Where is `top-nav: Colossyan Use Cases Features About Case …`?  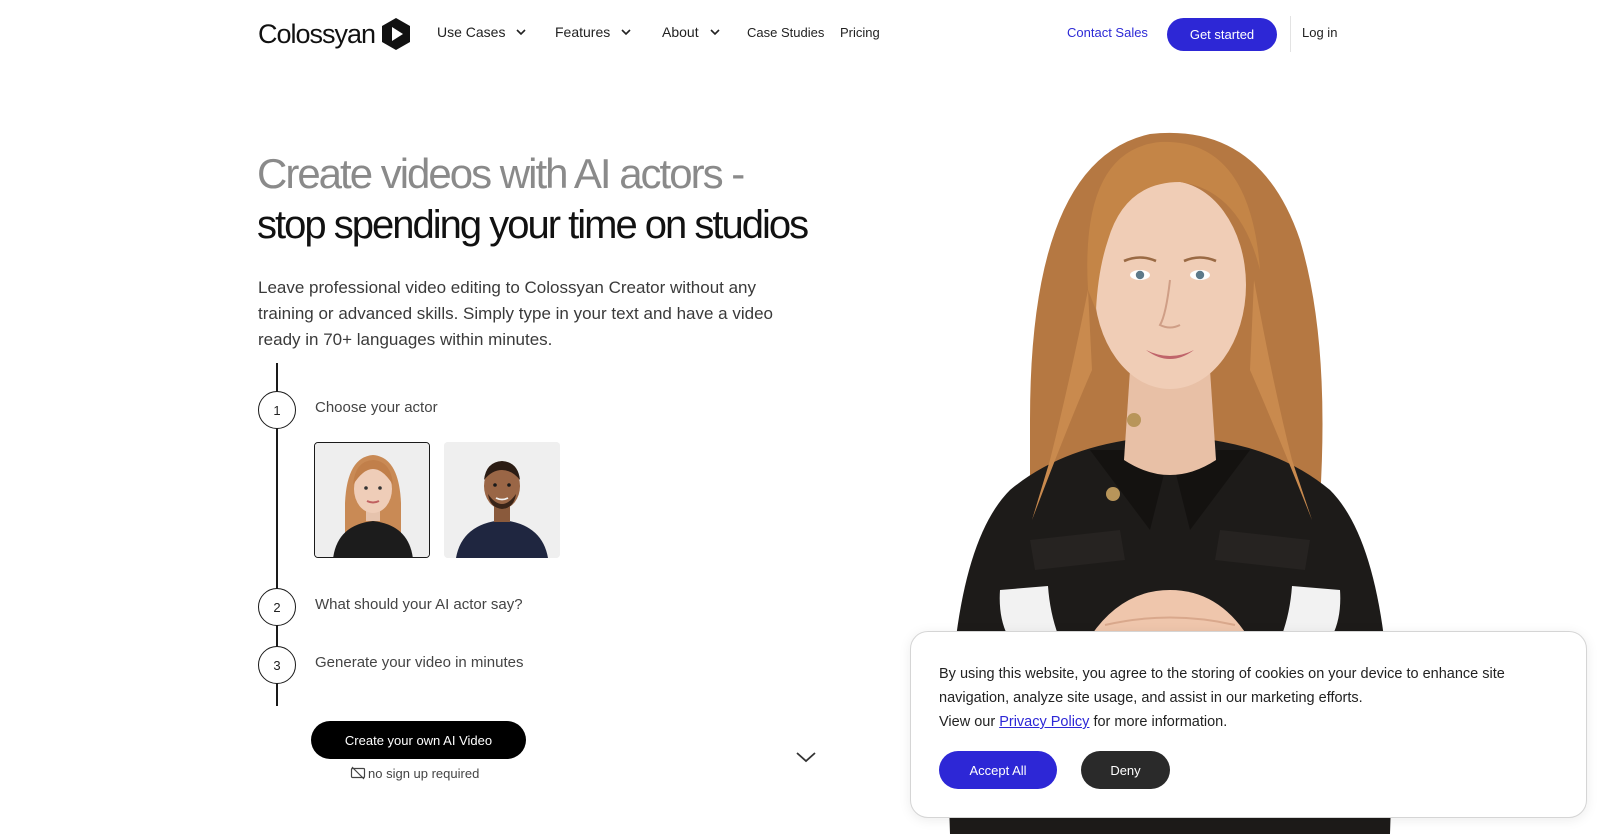 top-nav: Colossyan Use Cases Features About Case … is located at coordinates (800, 33).